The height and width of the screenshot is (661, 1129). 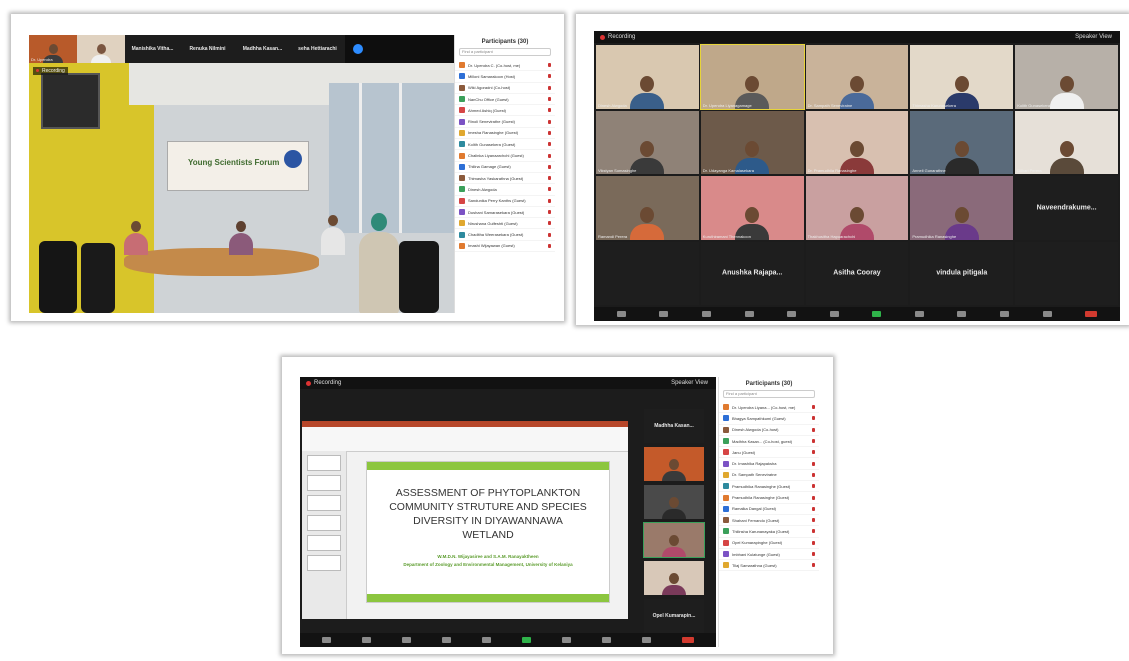 What do you see at coordinates (358, 49) in the screenshot?
I see `next-page-icon` at bounding box center [358, 49].